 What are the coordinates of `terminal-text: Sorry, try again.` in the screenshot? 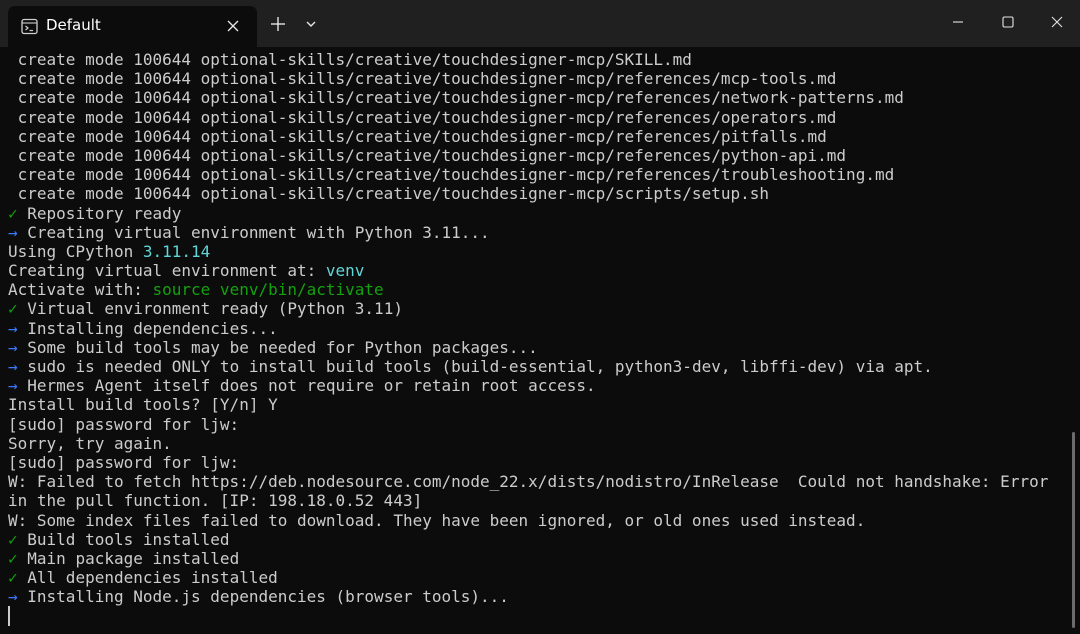 It's located at (90, 443).